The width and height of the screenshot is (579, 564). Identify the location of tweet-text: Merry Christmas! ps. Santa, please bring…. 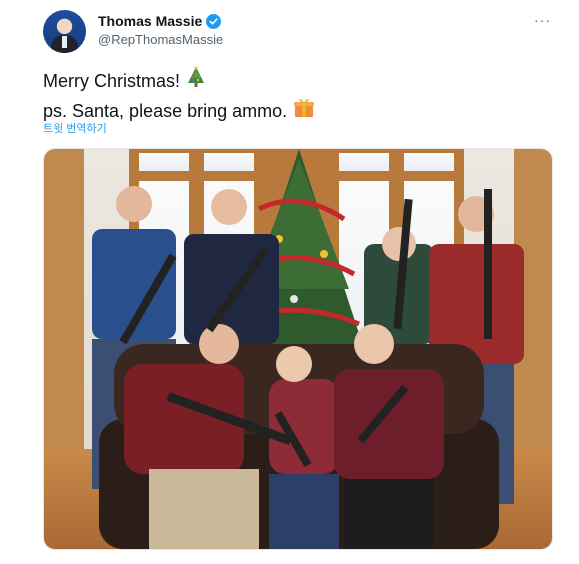
(179, 96).